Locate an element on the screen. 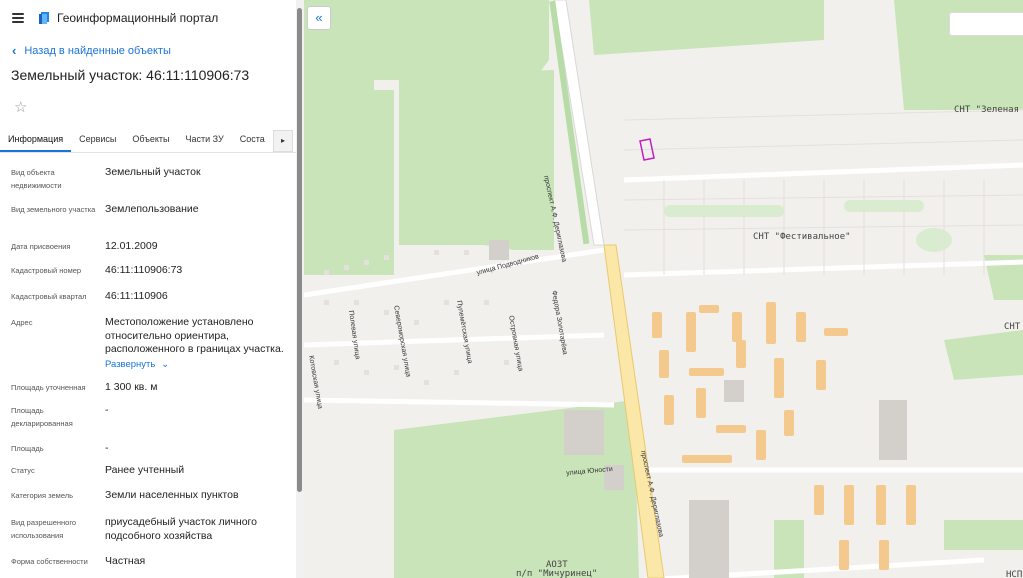 The height and width of the screenshot is (578, 1023). collapse-panel-button: « is located at coordinates (319, 18).